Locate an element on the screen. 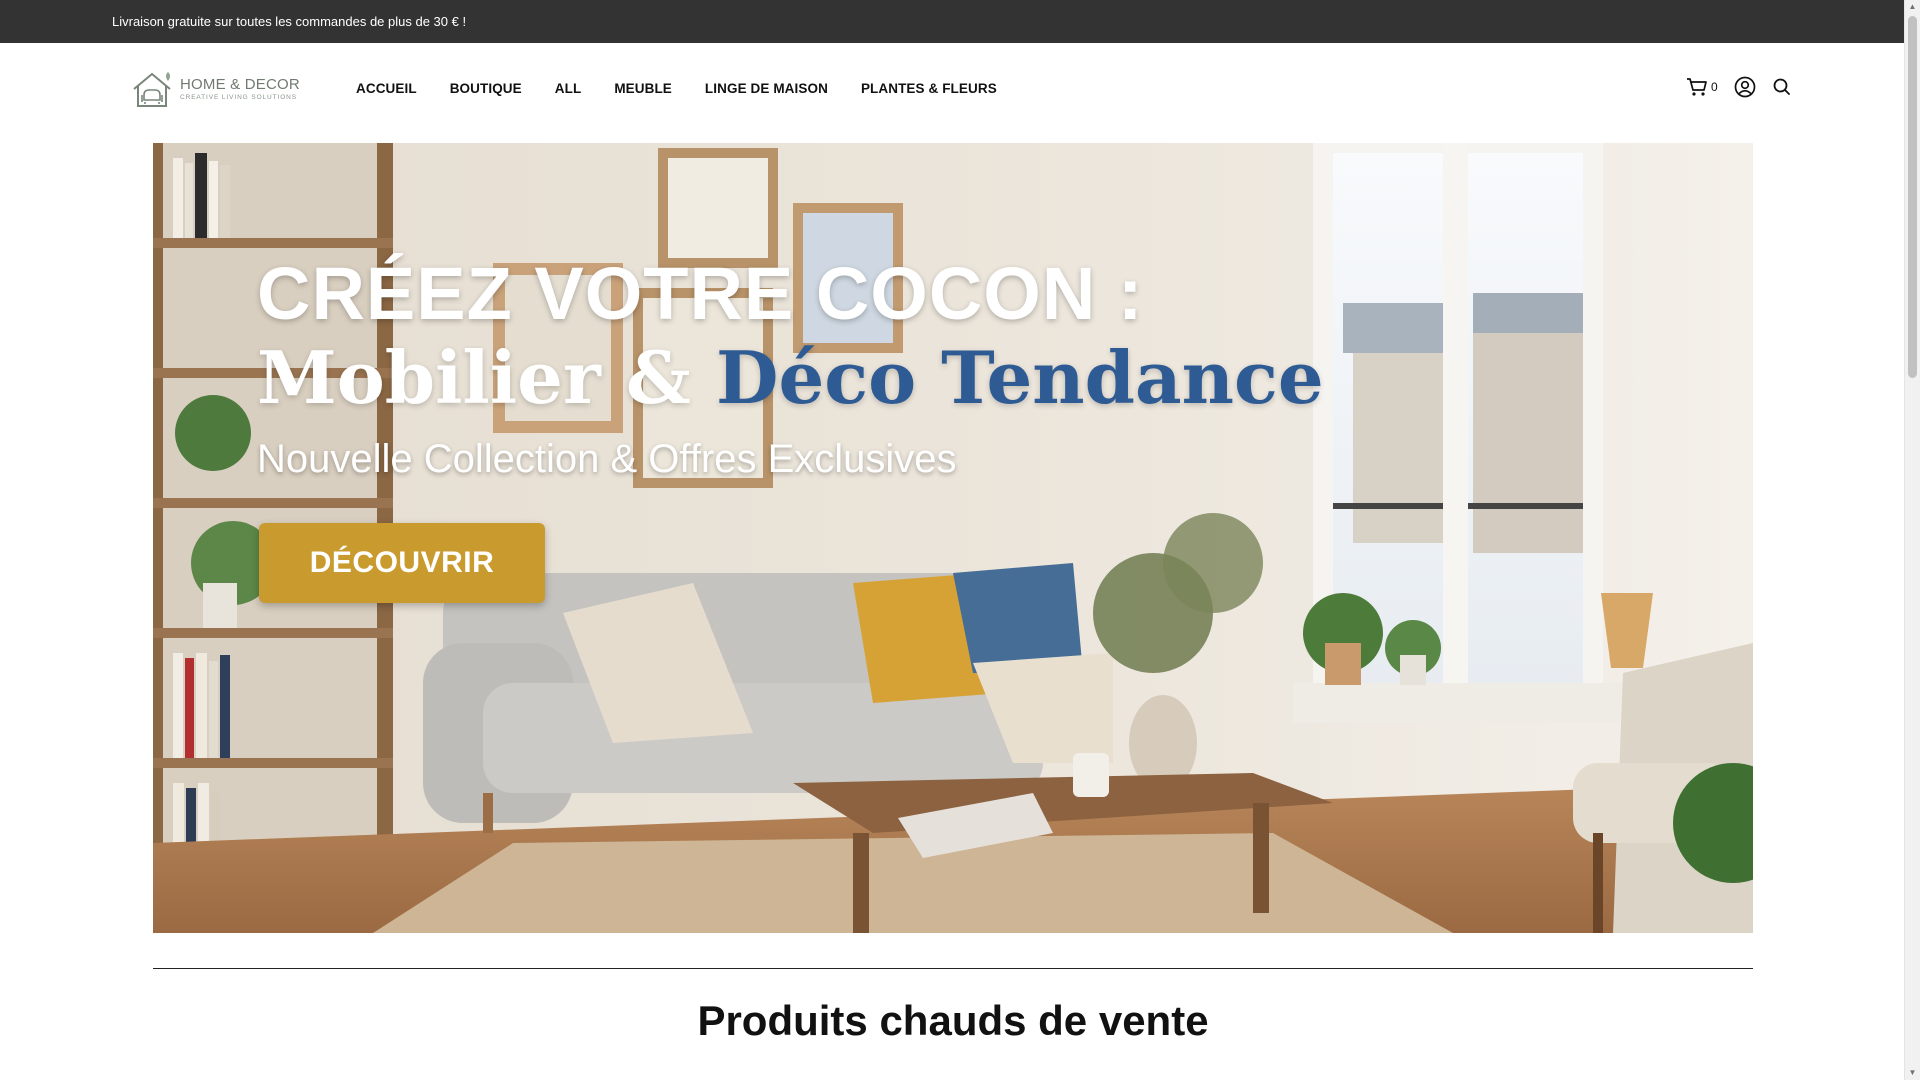  scrollbar-thumb is located at coordinates (1912, 197).